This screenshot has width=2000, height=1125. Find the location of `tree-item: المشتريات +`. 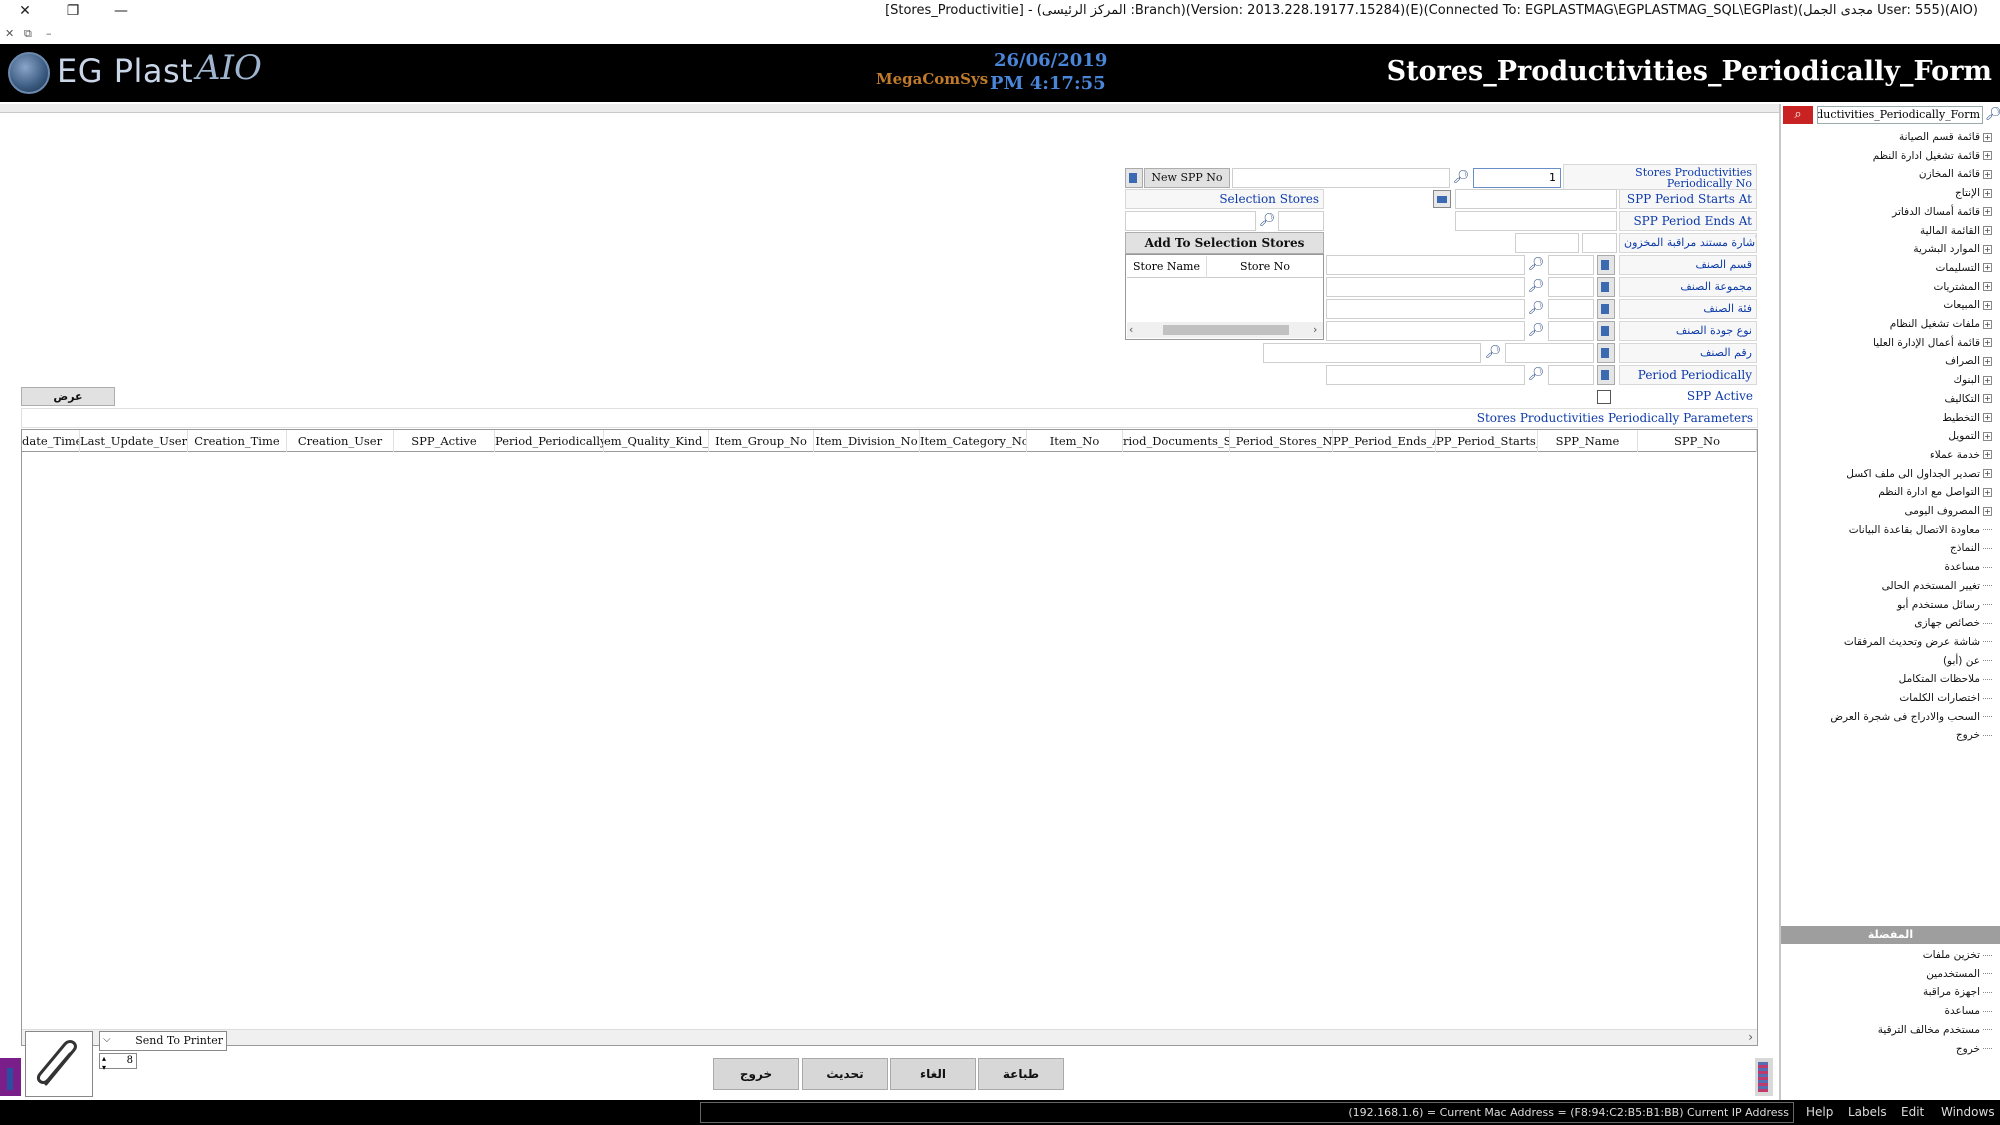

tree-item: المشتريات + is located at coordinates (1962, 287).